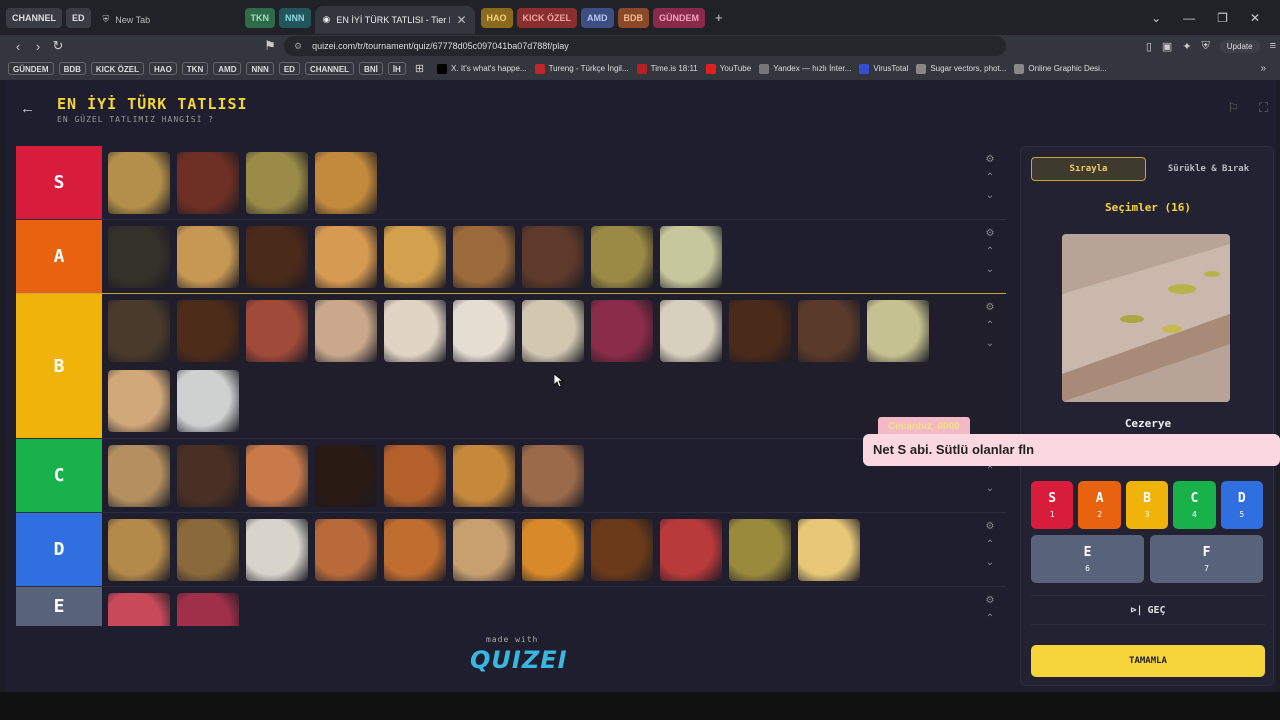 This screenshot has width=1280, height=720. What do you see at coordinates (1206, 559) in the screenshot?
I see `tier-button-f: F7` at bounding box center [1206, 559].